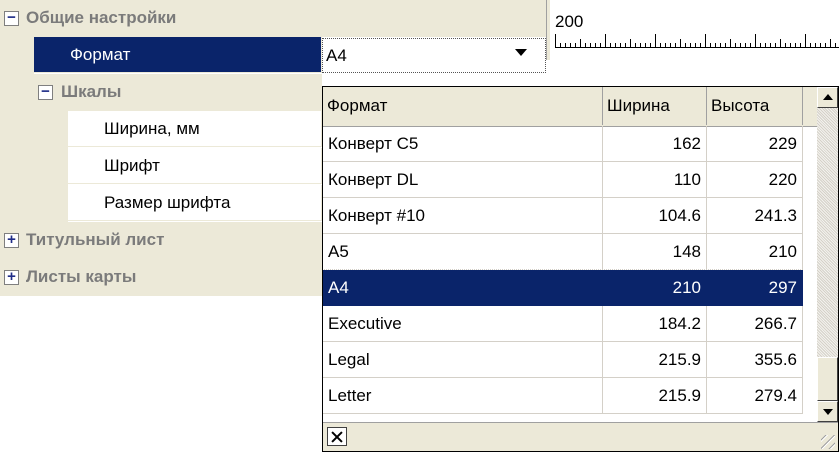 The width and height of the screenshot is (839, 452). What do you see at coordinates (755, 324) in the screenshot?
I see `cell-height: 266.7` at bounding box center [755, 324].